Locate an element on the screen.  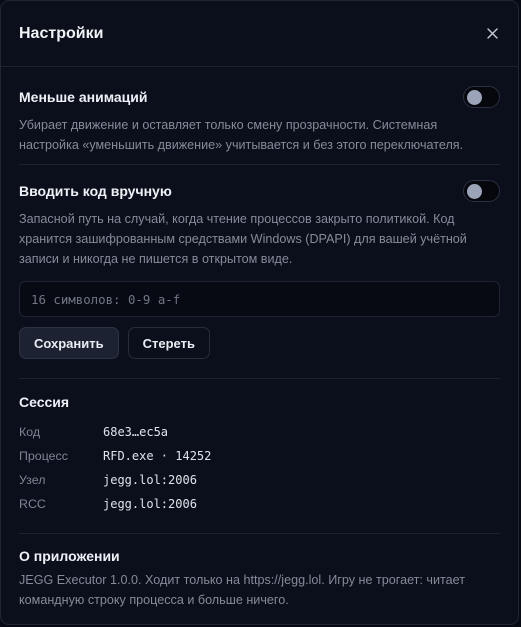
manual-code-toggle is located at coordinates (481, 191).